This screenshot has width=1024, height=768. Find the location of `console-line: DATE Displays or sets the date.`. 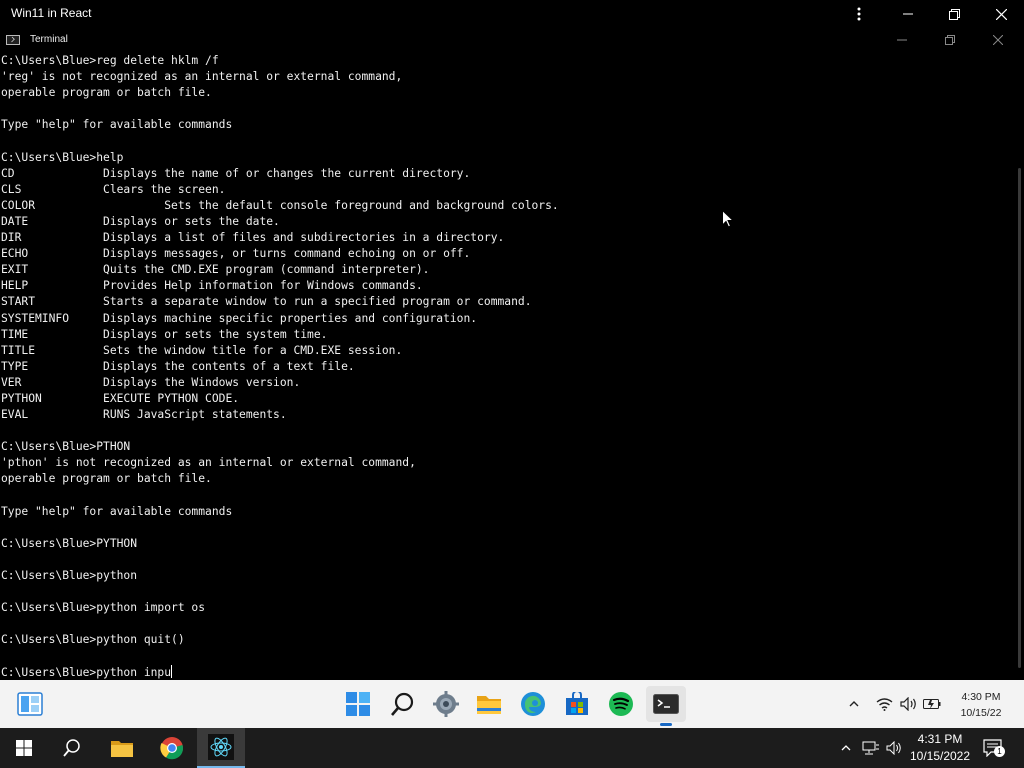

console-line: DATE Displays or sets the date. is located at coordinates (140, 221).